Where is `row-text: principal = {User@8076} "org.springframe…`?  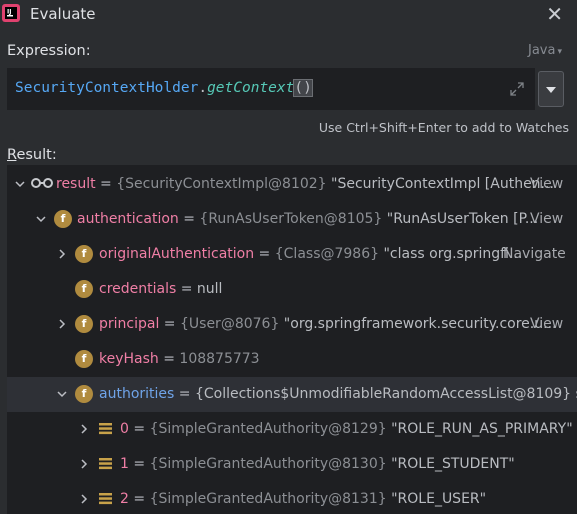 row-text: principal = {User@8076} "org.springframe… is located at coordinates (327, 324).